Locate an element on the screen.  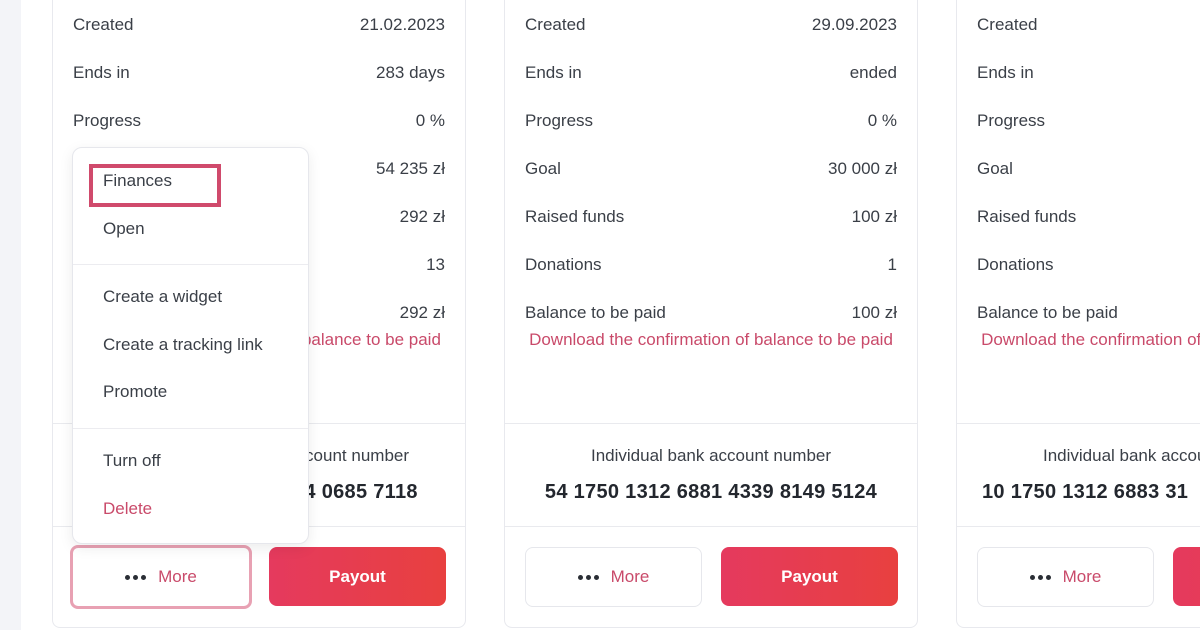
bank-account-number: 24 0685 7118 is located at coordinates (355, 492).